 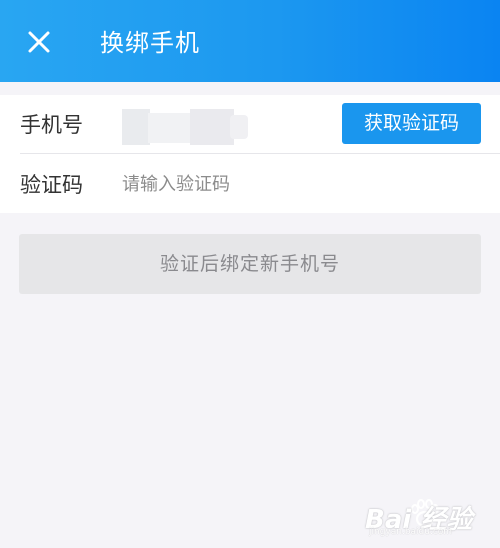 What do you see at coordinates (51, 125) in the screenshot?
I see `phone-label: 手机号` at bounding box center [51, 125].